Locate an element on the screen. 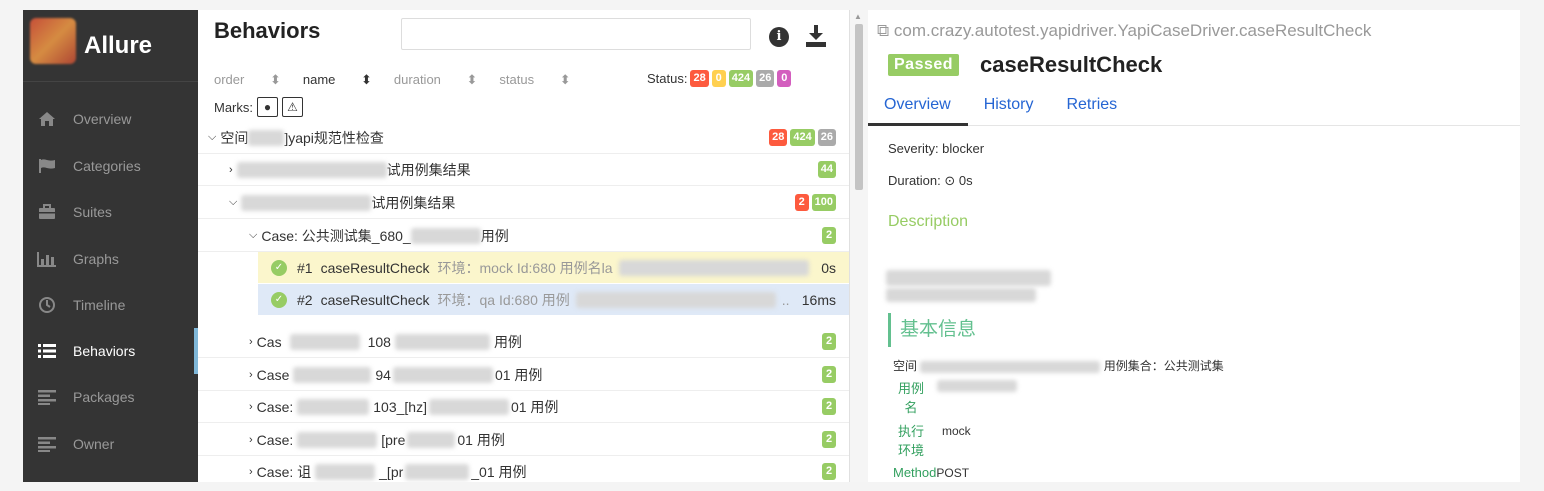 The width and height of the screenshot is (1544, 491). count-passed: 44 is located at coordinates (826, 169).